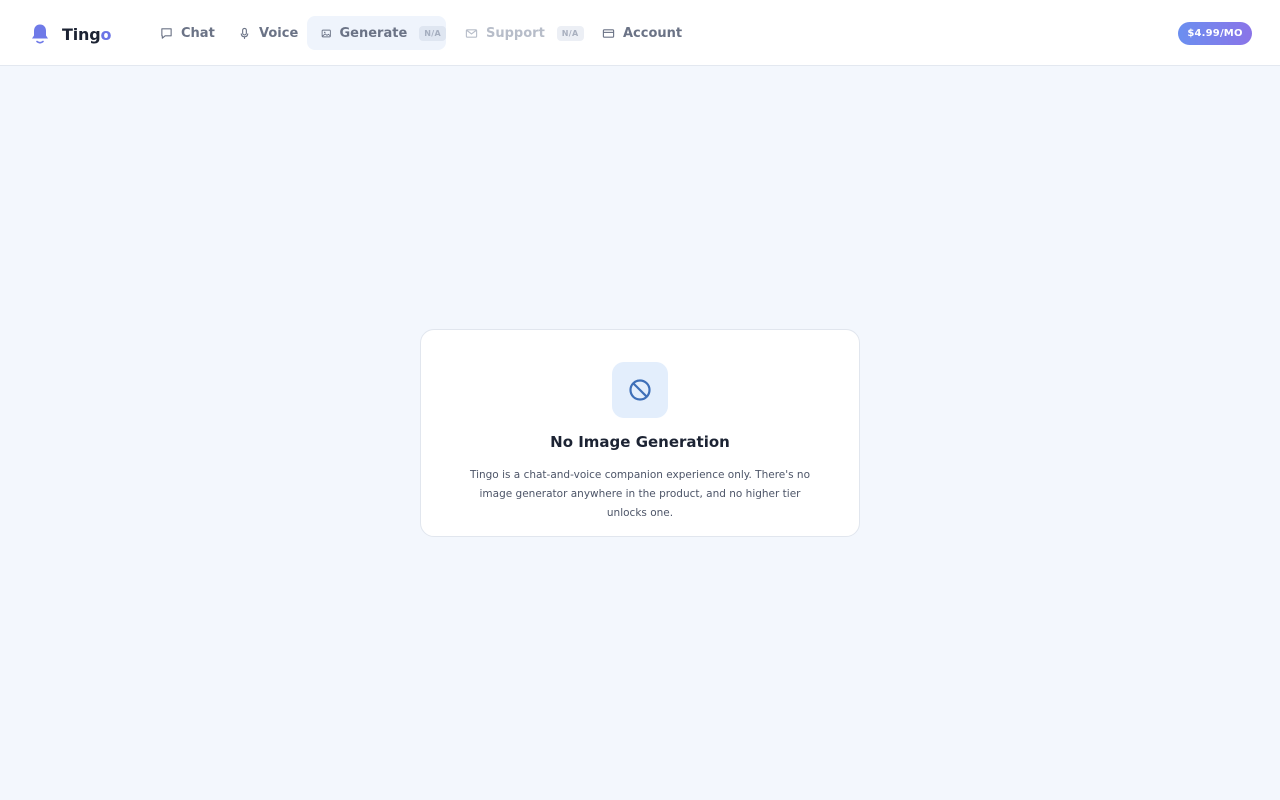  I want to click on nav-tab-support: Support N/A, so click(524, 33).